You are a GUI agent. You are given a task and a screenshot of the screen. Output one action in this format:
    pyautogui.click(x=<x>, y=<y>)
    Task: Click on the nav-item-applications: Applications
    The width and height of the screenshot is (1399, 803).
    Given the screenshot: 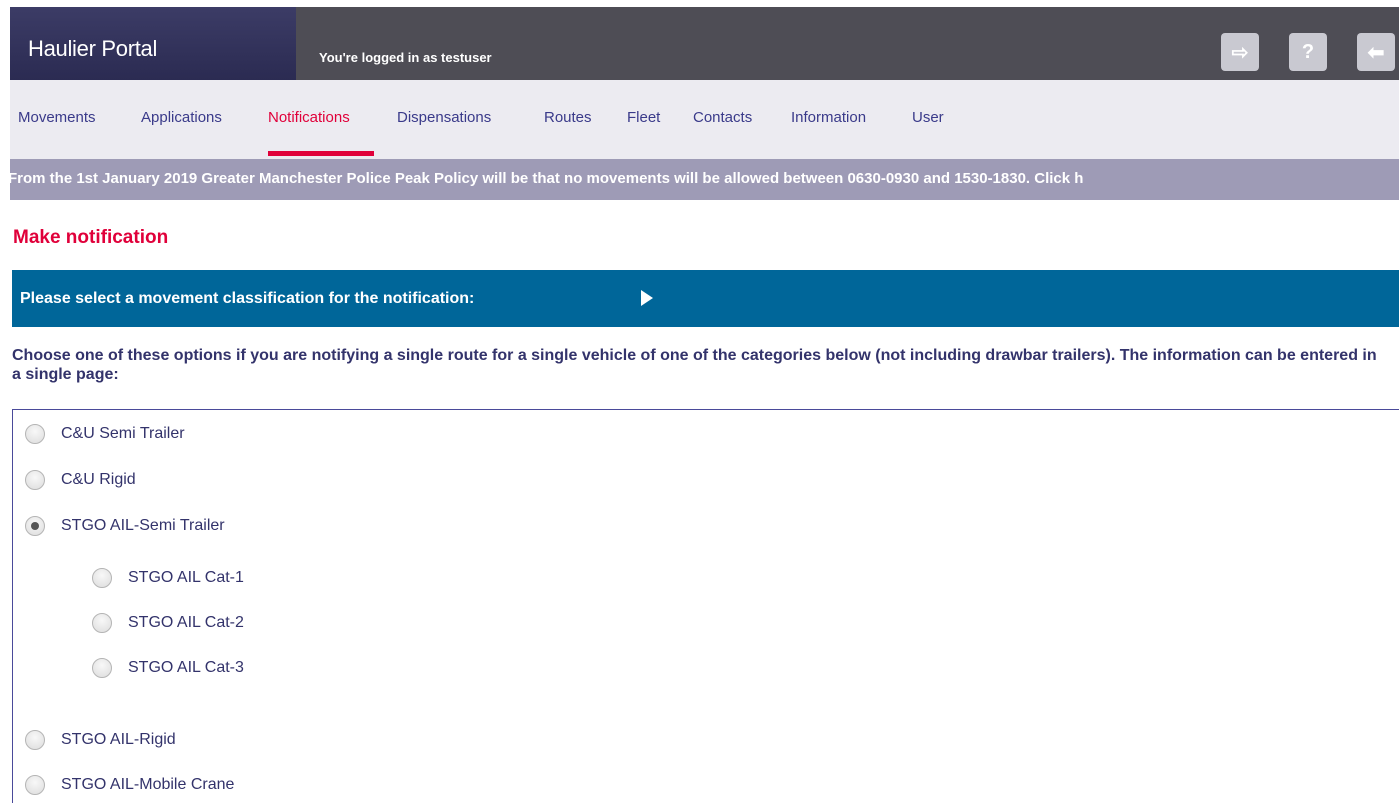 What is the action you would take?
    pyautogui.click(x=181, y=117)
    